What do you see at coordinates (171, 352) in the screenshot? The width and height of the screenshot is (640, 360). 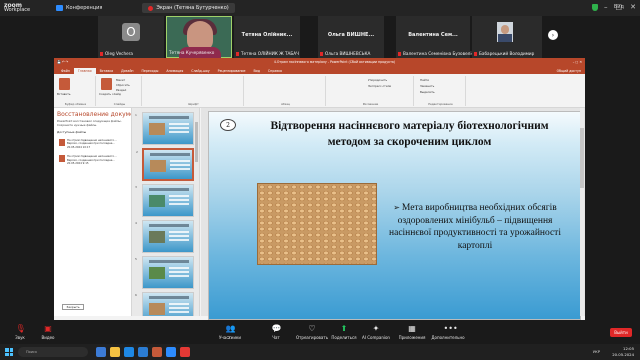 I see `zoom-icon` at bounding box center [171, 352].